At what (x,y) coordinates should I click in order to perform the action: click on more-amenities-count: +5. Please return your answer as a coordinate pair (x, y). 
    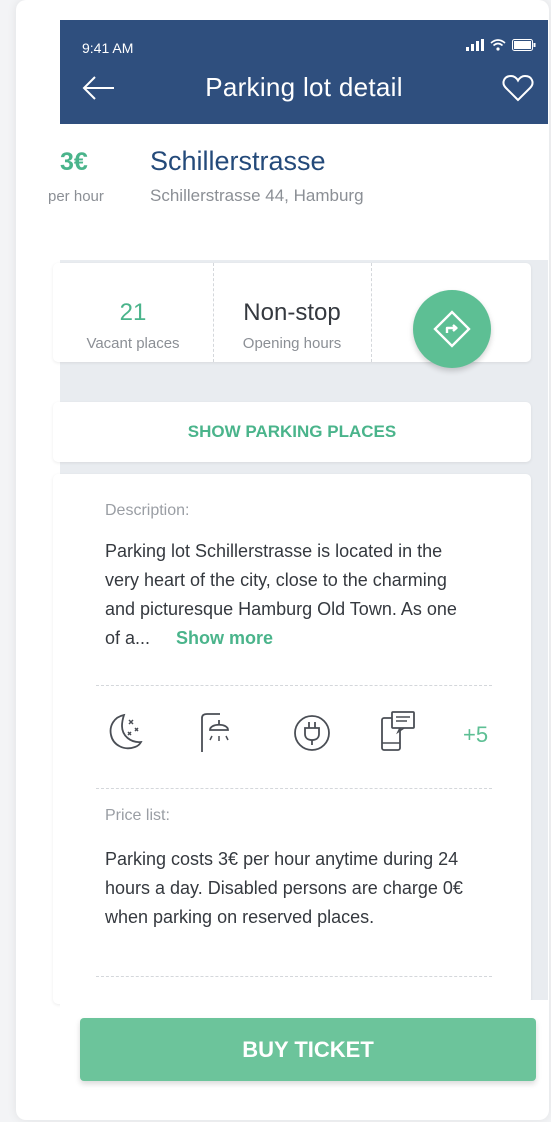
    Looking at the image, I should click on (475, 735).